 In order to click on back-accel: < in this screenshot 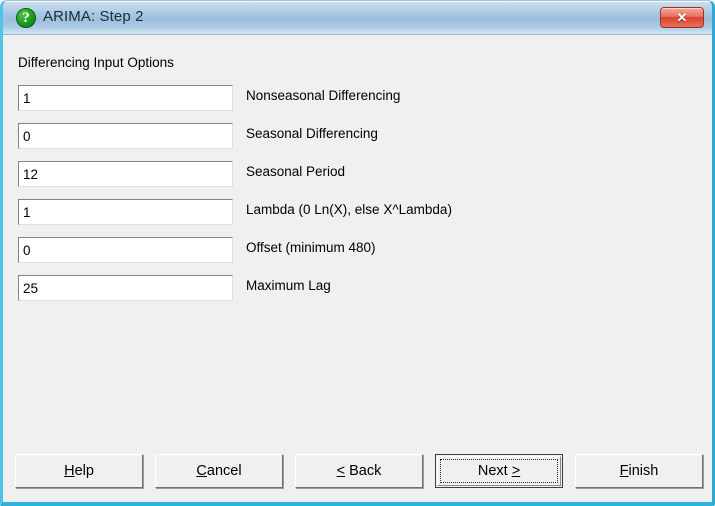, I will do `click(341, 471)`.